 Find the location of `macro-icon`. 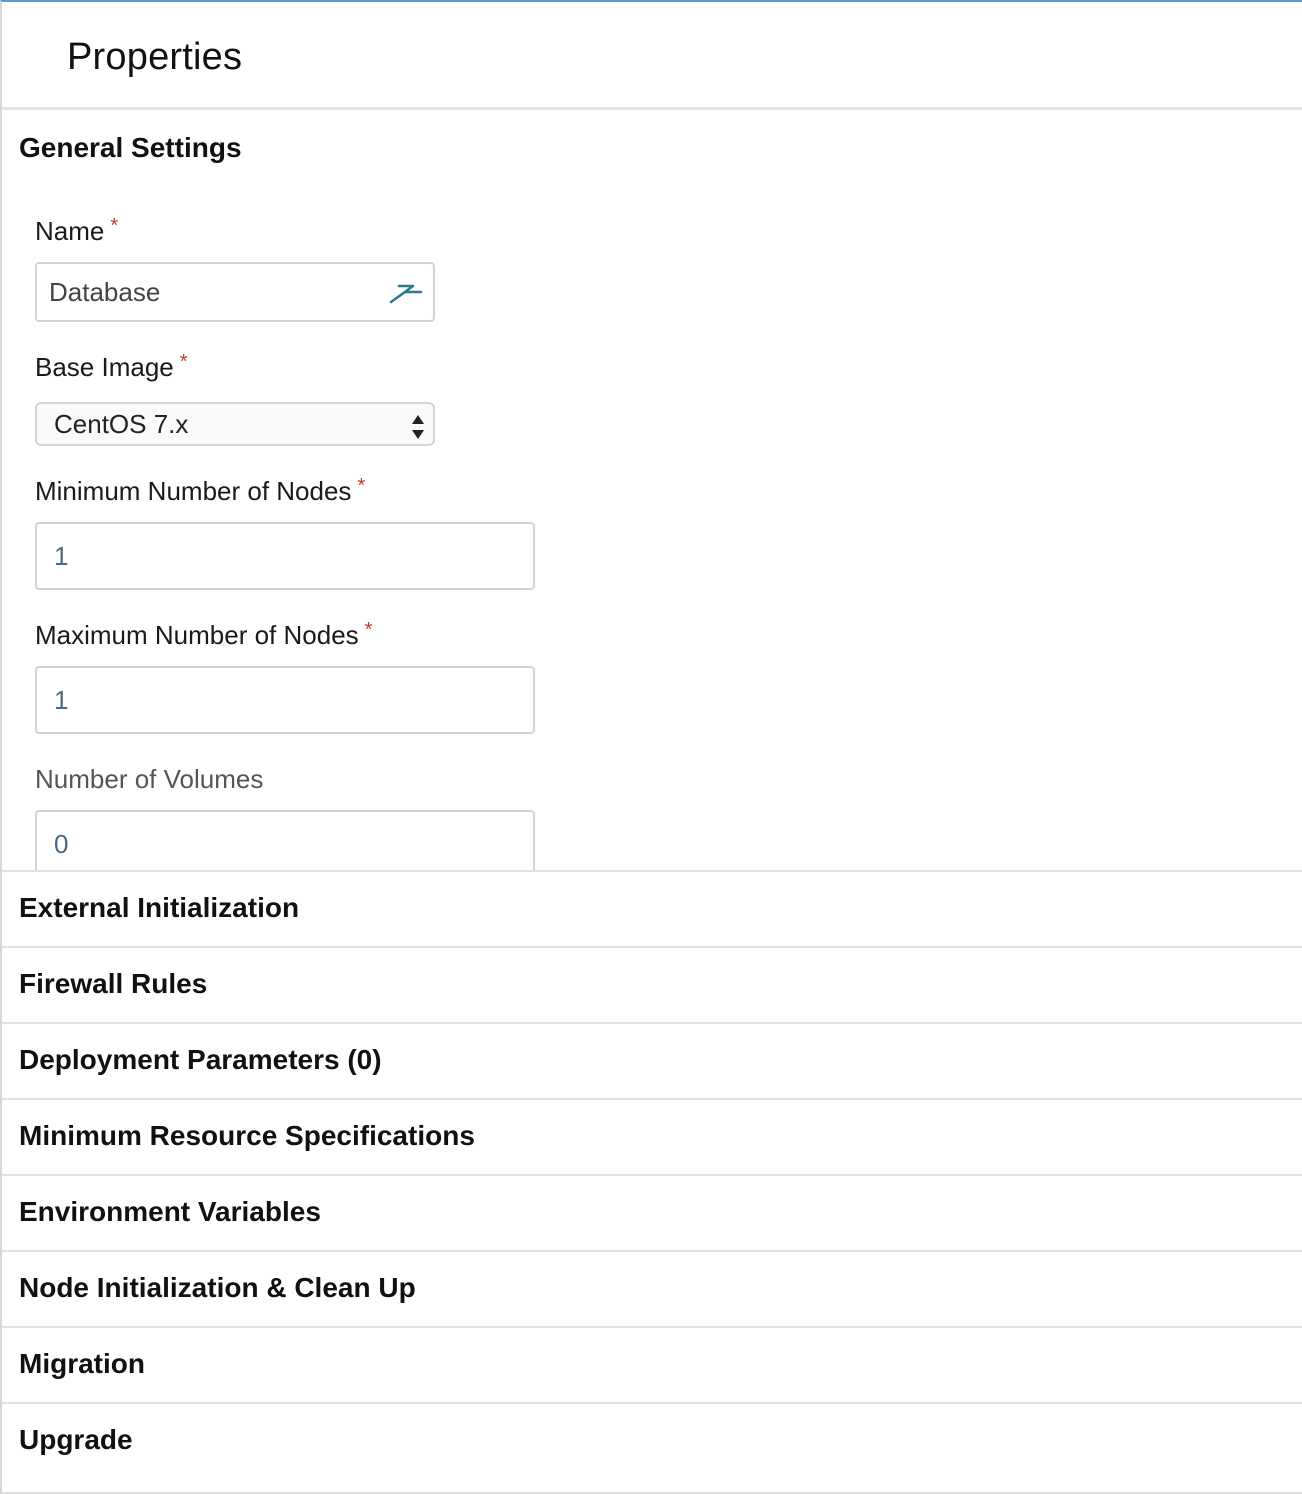

macro-icon is located at coordinates (406, 292).